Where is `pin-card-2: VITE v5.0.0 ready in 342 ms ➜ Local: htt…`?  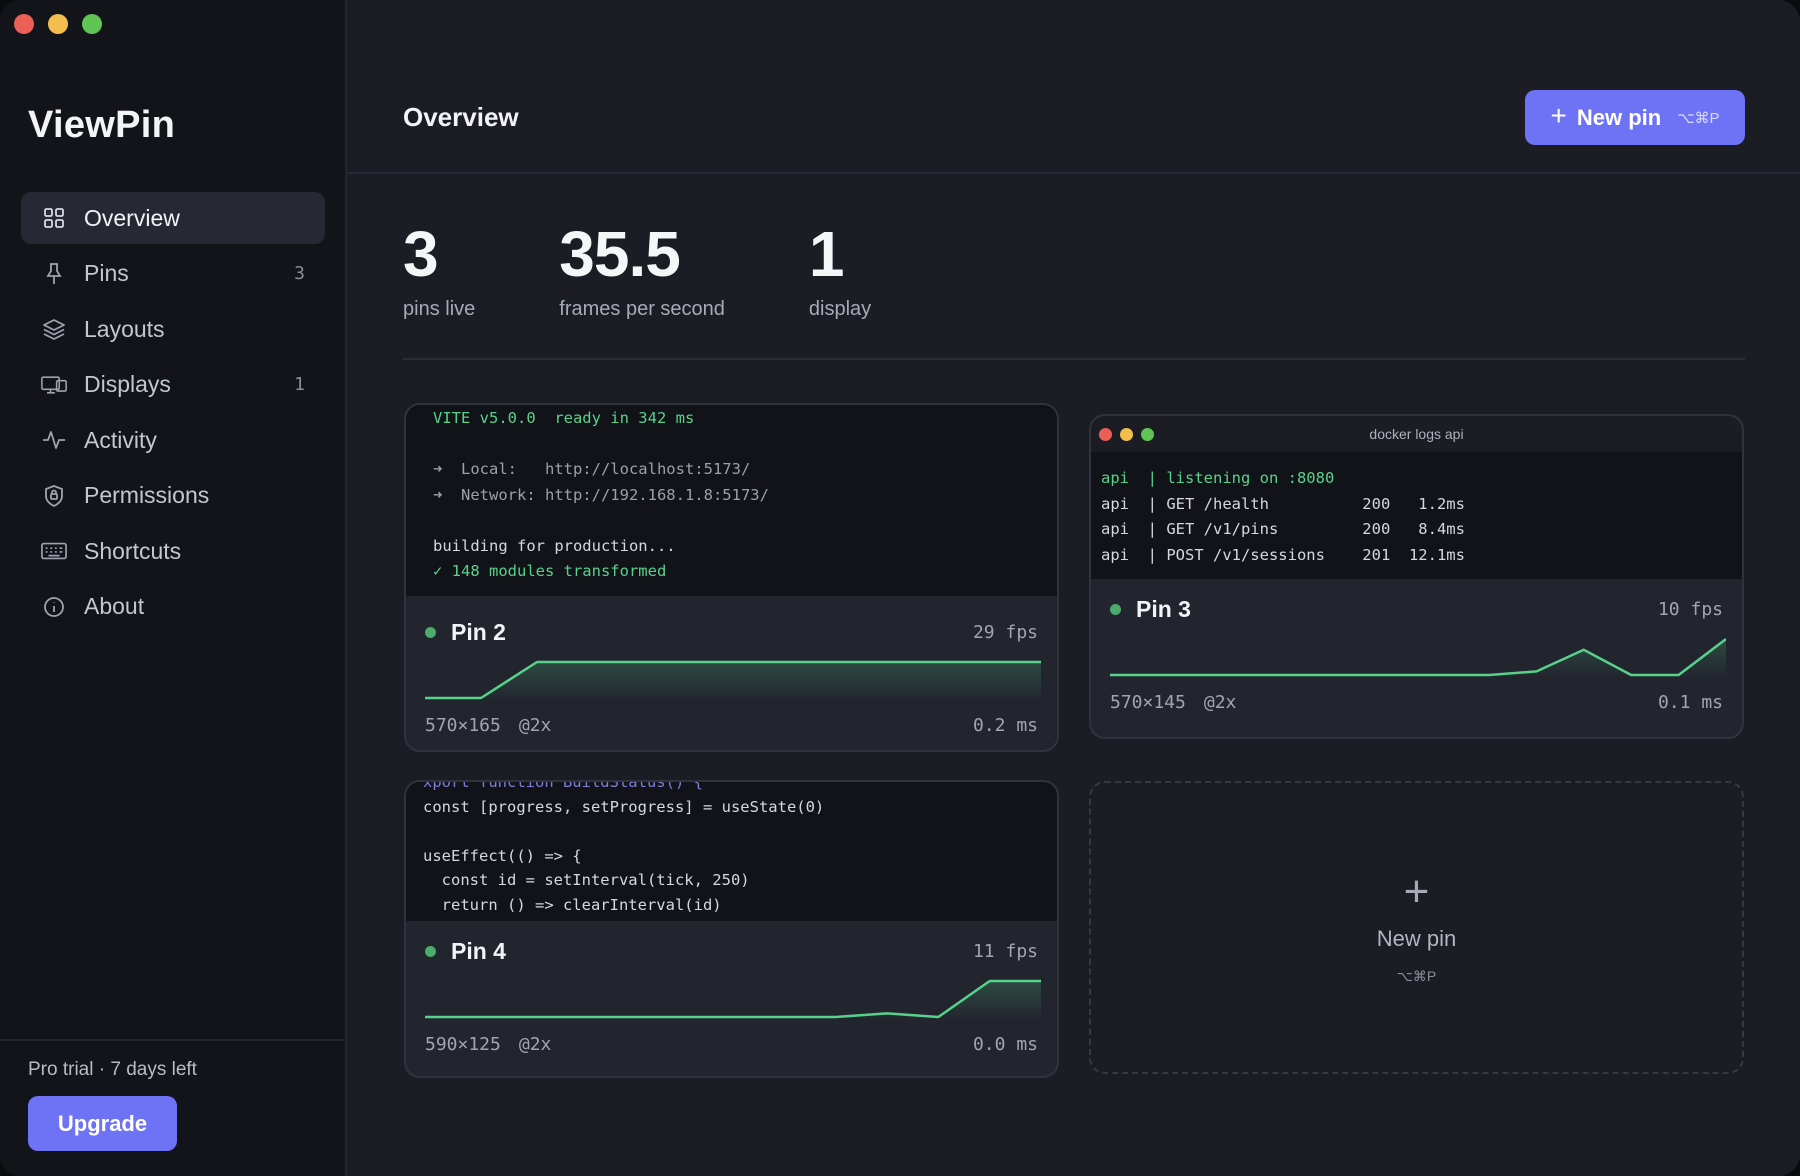 pin-card-2: VITE v5.0.0 ready in 342 ms ➜ Local: htt… is located at coordinates (731, 577).